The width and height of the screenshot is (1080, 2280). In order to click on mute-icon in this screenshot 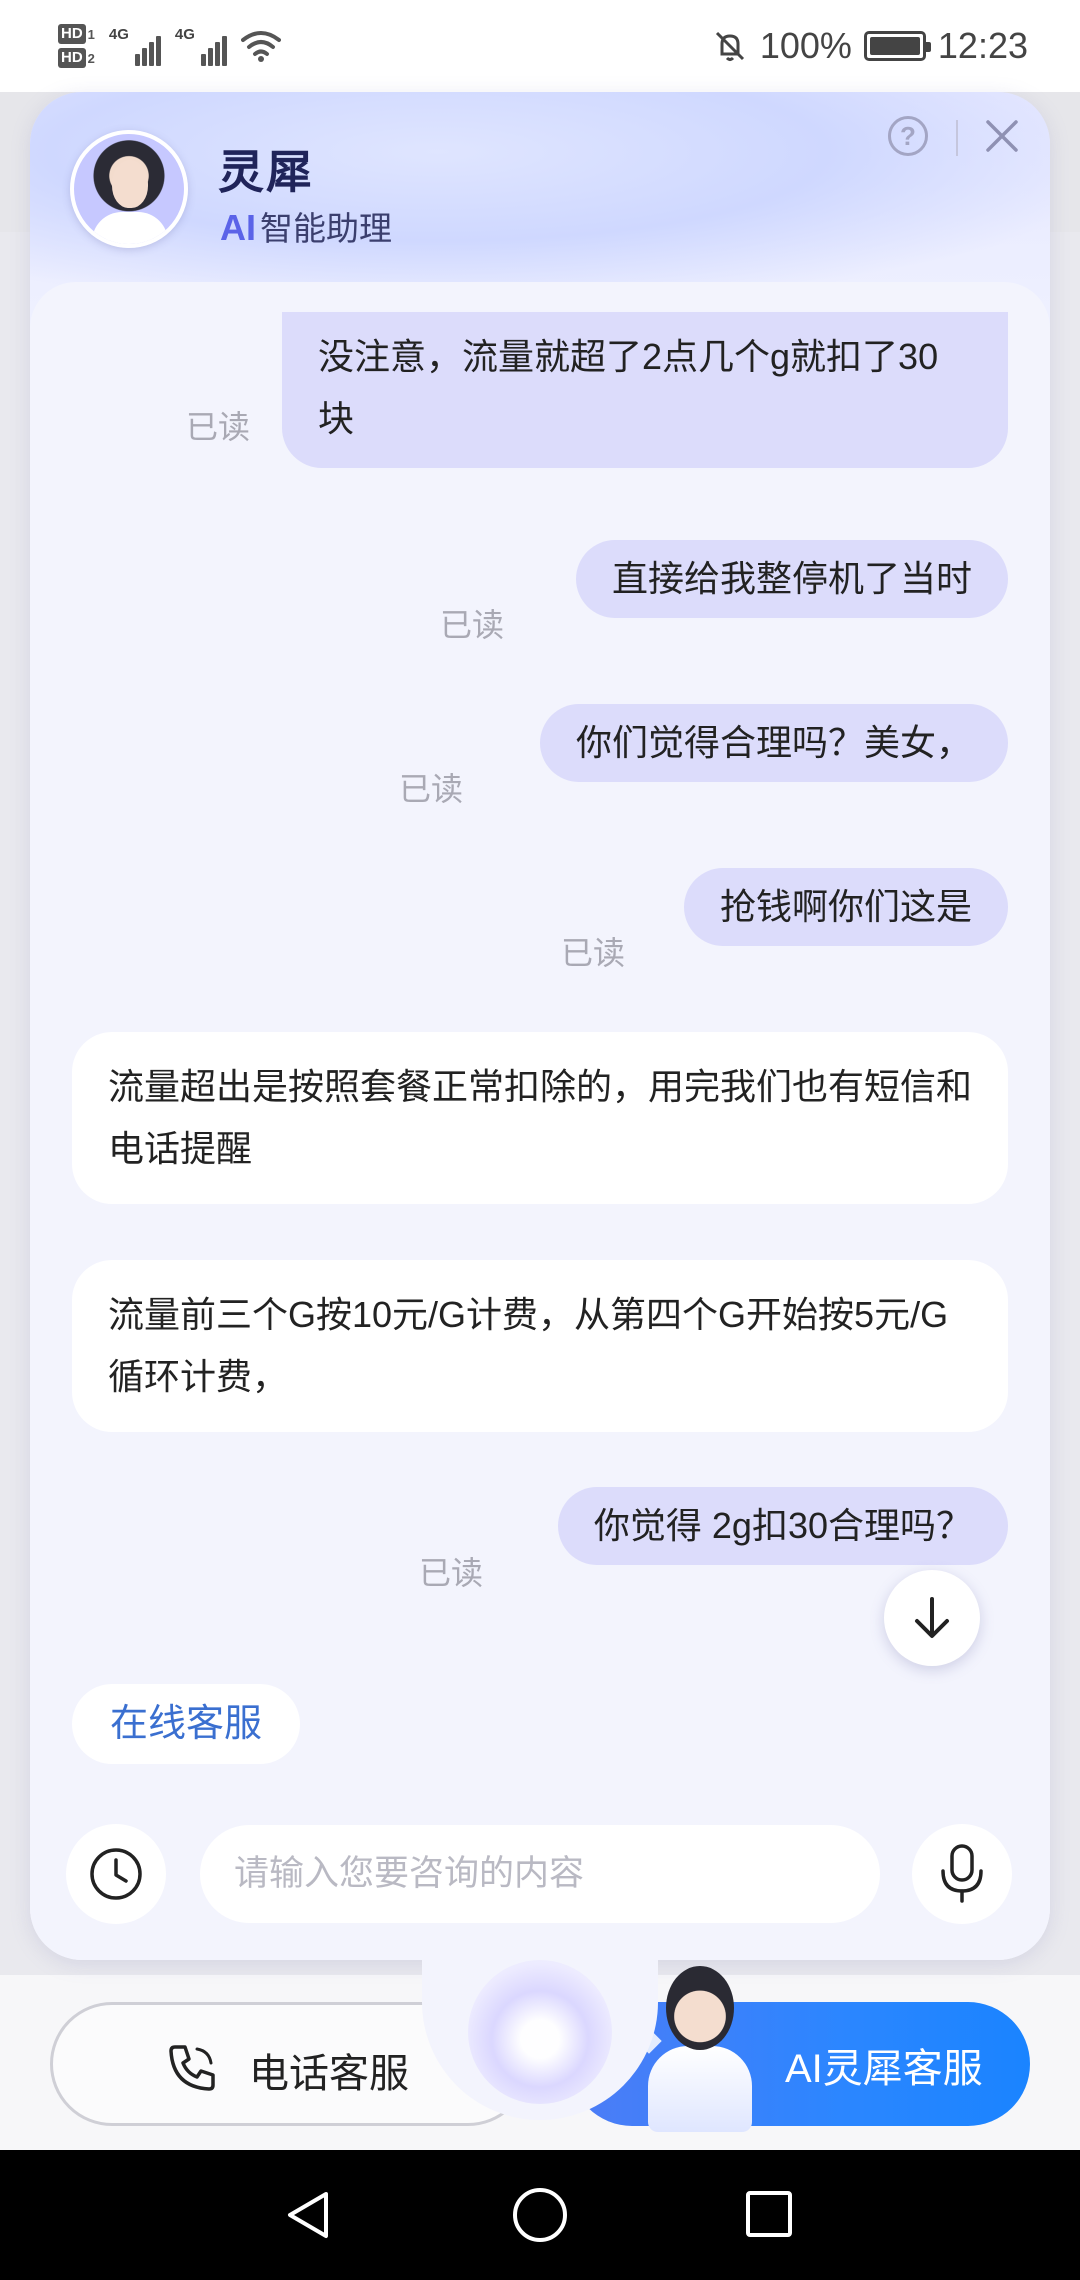, I will do `click(729, 46)`.